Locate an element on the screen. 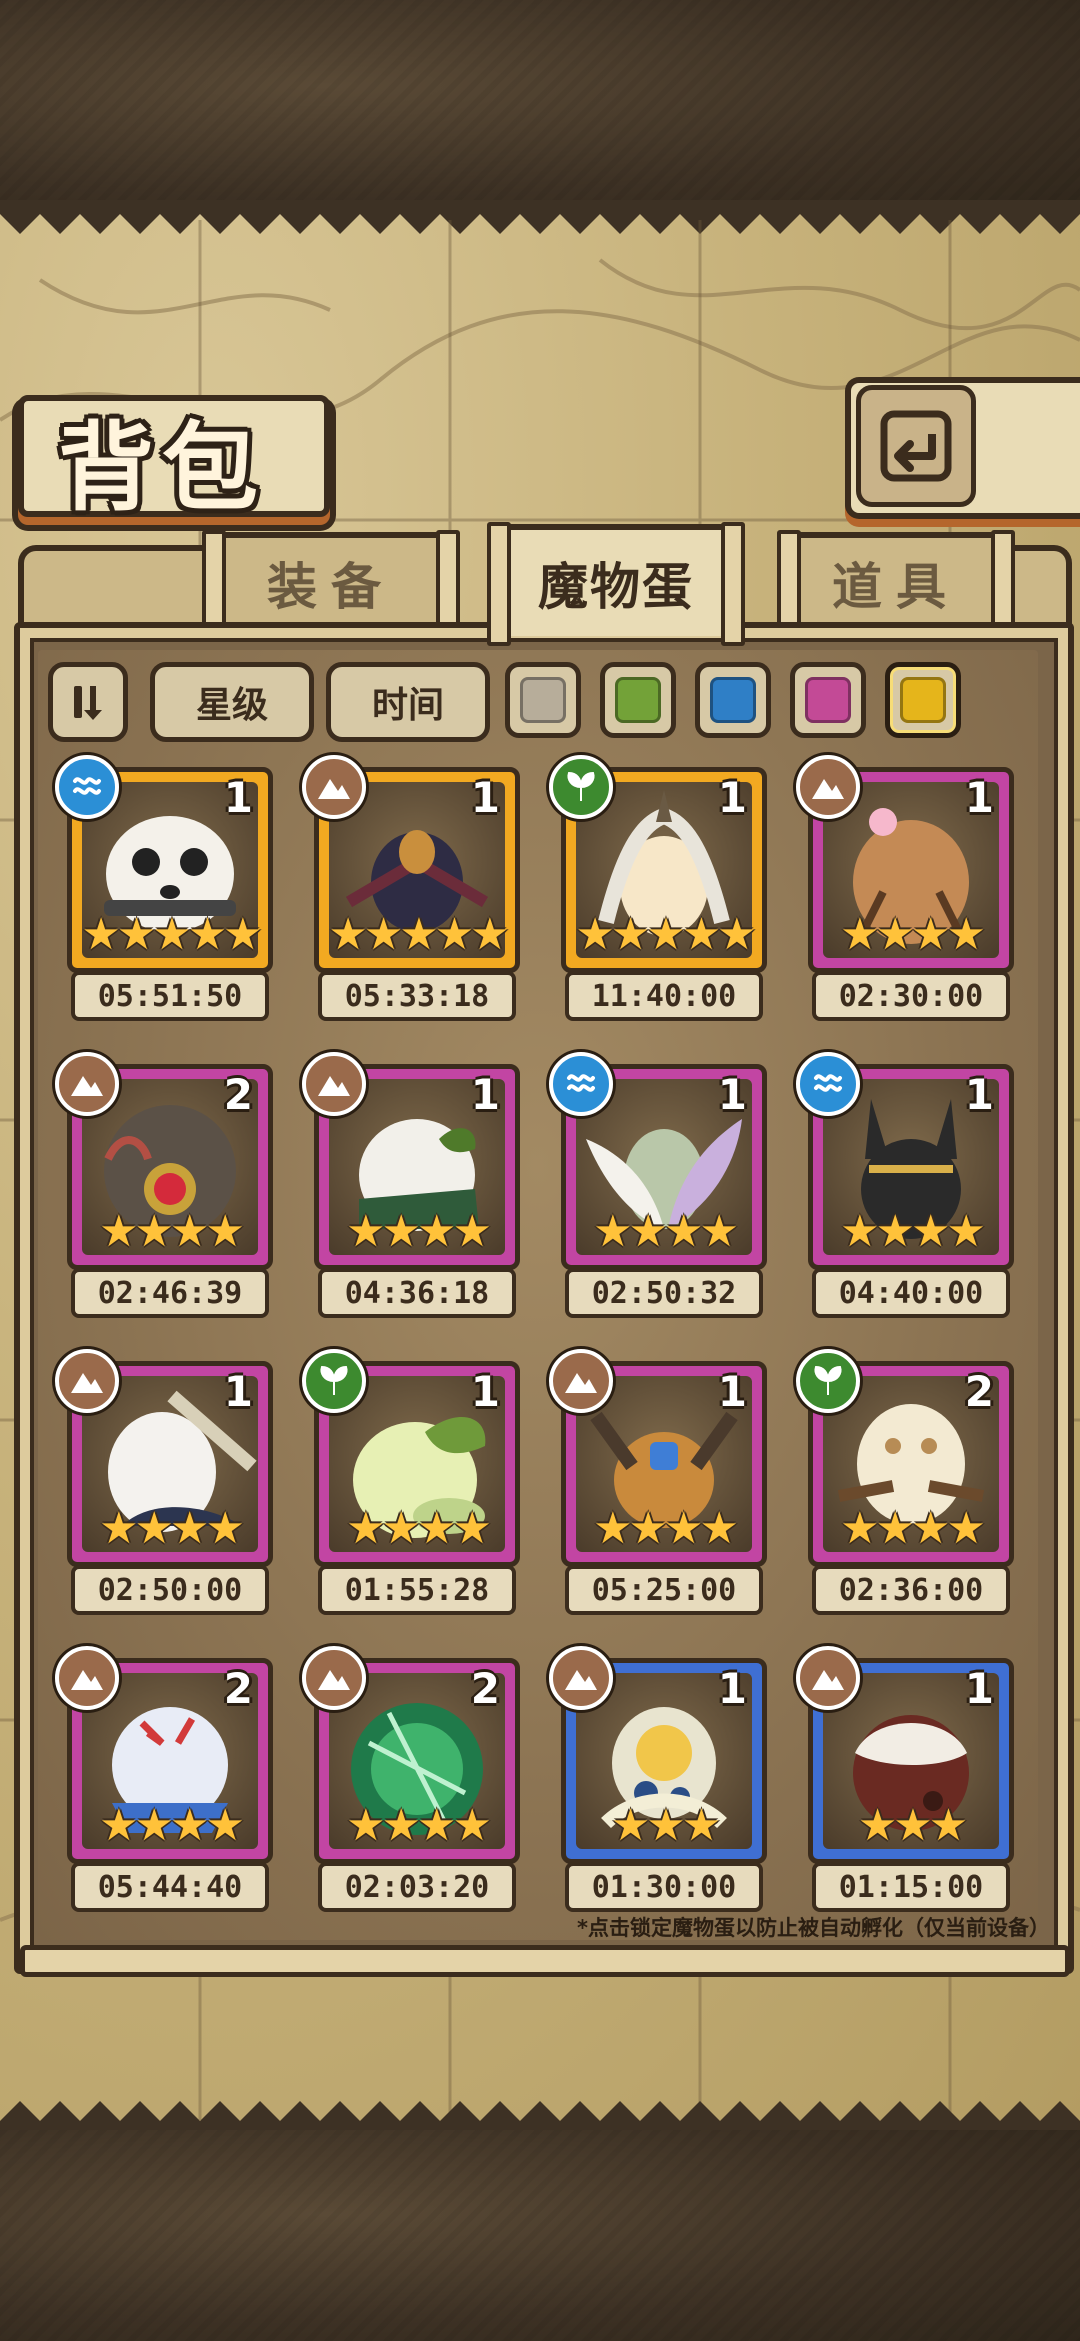 This screenshot has width=1080, height=2341. egg-card: 1 ★★★ 01:30:00 is located at coordinates (658, 1779).